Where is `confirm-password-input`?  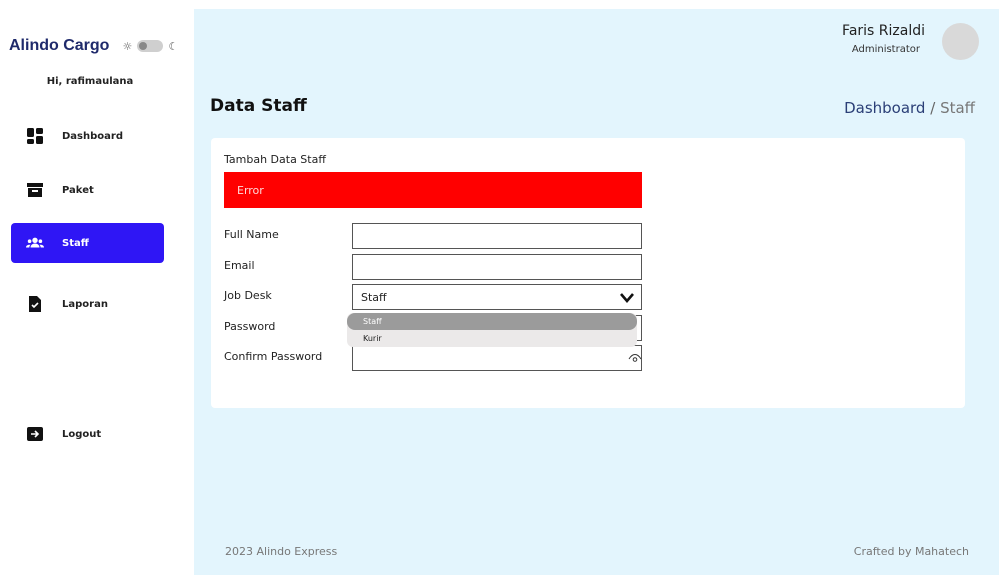
confirm-password-input is located at coordinates (497, 358).